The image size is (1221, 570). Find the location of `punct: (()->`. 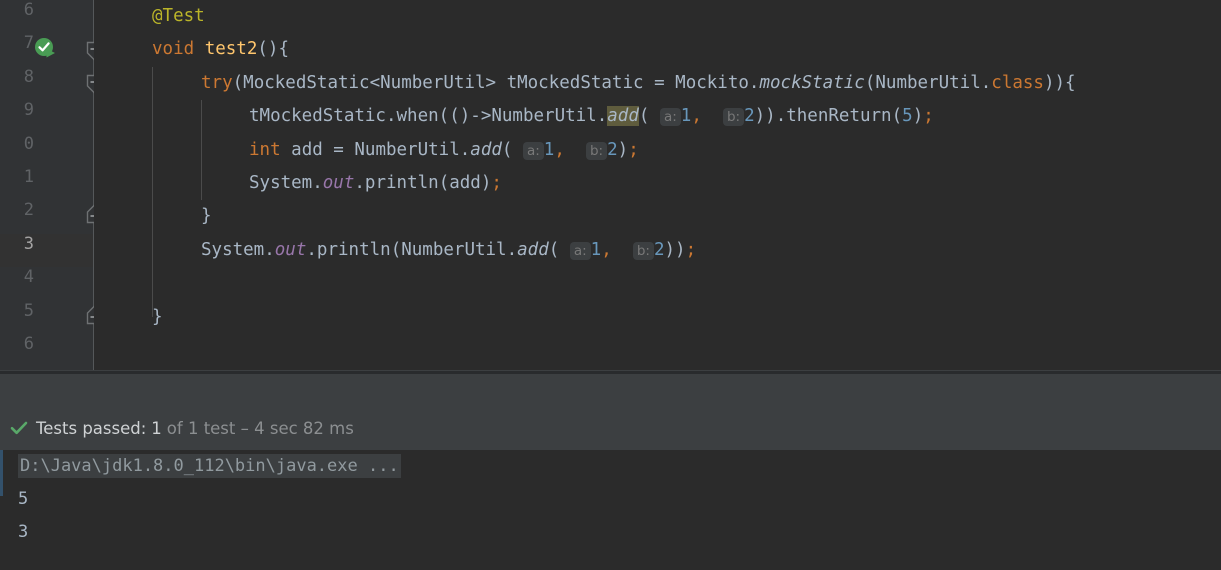

punct: (()-> is located at coordinates (465, 116).